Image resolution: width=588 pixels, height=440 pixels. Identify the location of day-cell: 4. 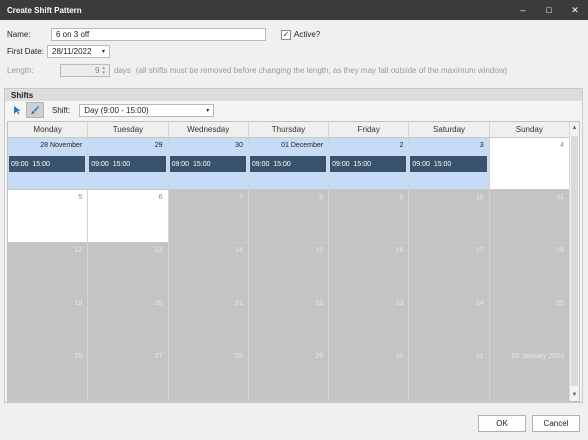
(529, 164).